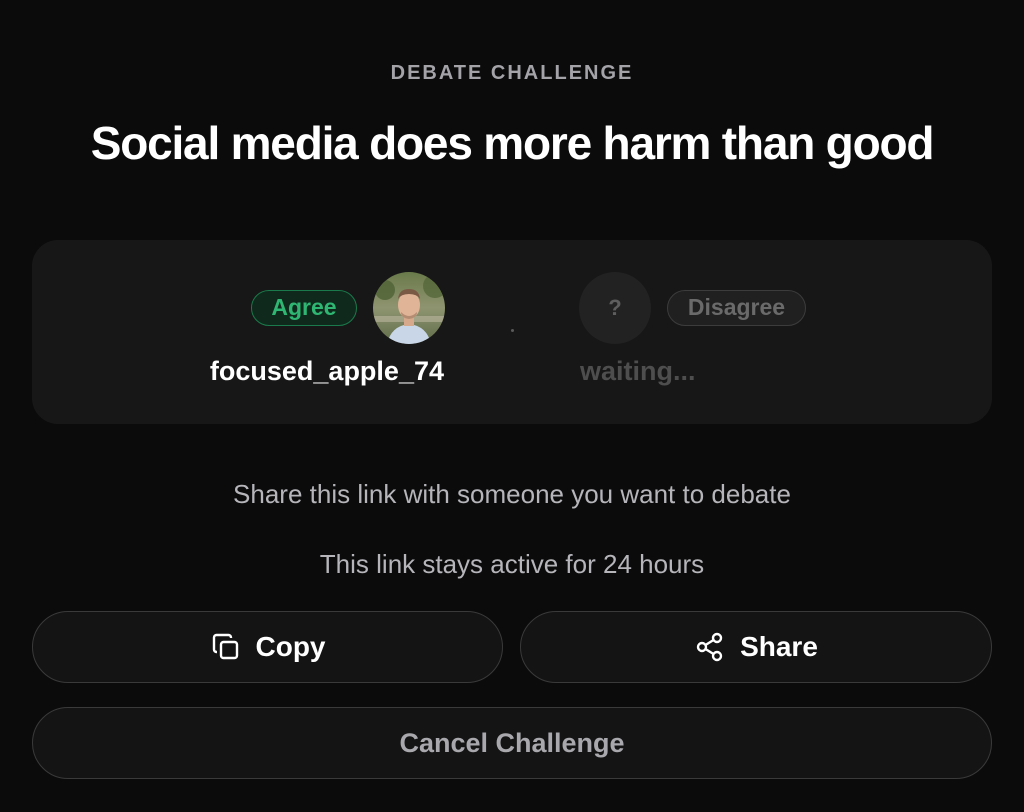  What do you see at coordinates (512, 73) in the screenshot?
I see `eyebrow-label: DEBATE CHALLENGE` at bounding box center [512, 73].